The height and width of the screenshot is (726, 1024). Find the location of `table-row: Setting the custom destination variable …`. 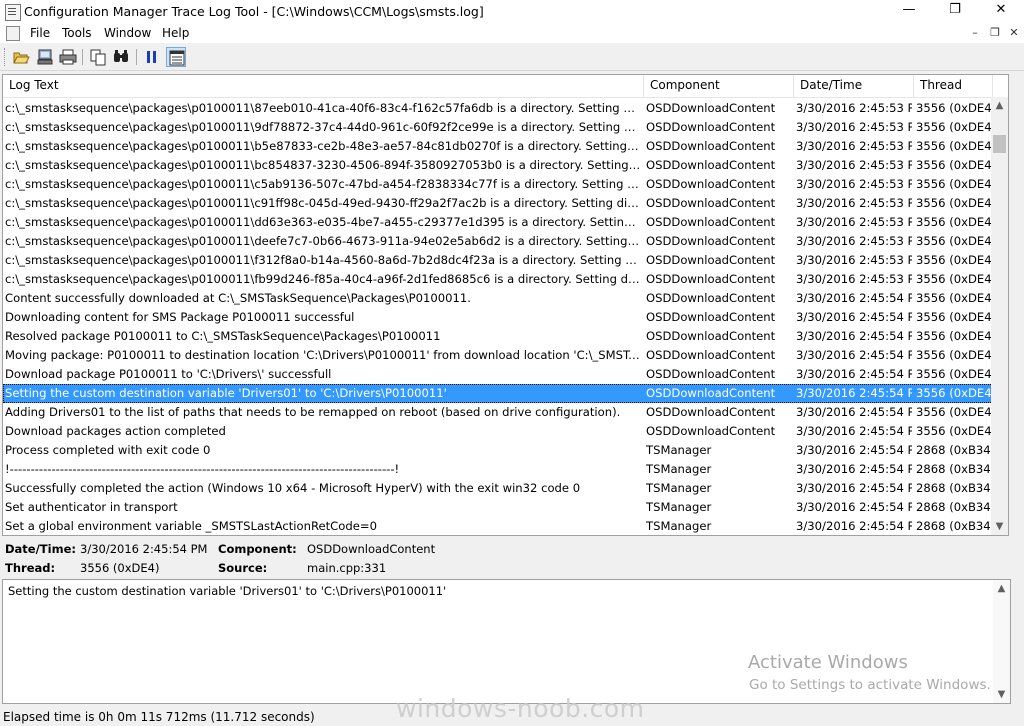

table-row: Setting the custom destination variable … is located at coordinates (498, 393).